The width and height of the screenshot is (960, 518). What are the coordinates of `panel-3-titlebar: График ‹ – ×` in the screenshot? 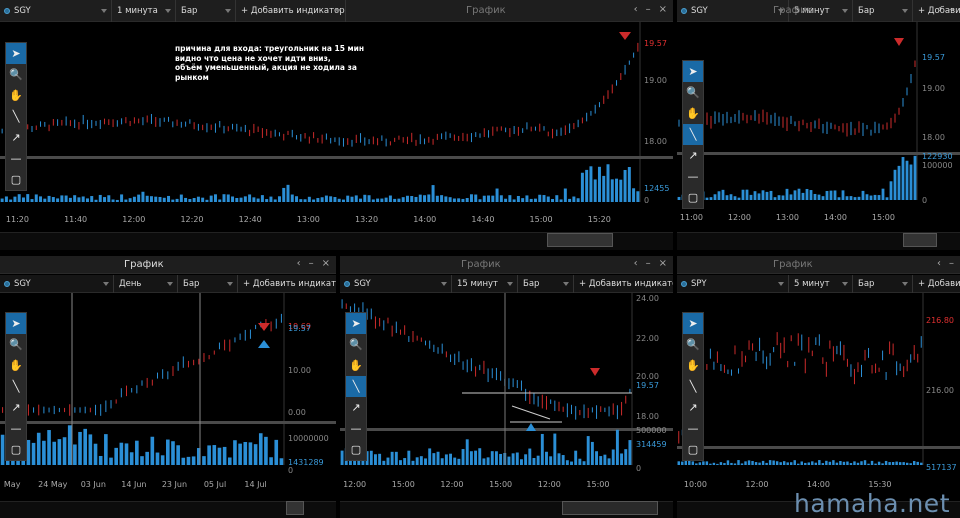 It's located at (168, 265).